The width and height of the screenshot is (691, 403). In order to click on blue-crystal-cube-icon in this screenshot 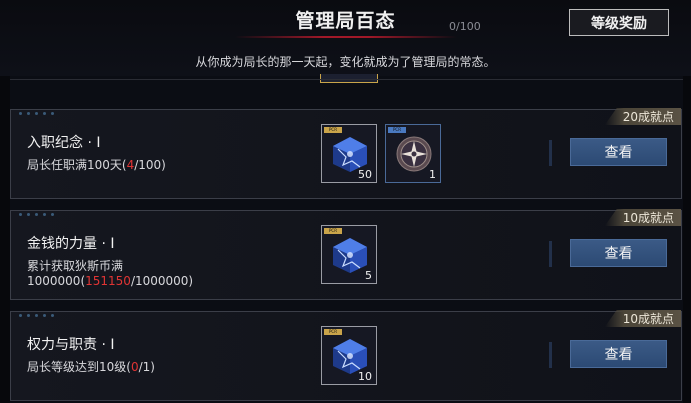, I will do `click(350, 255)`.